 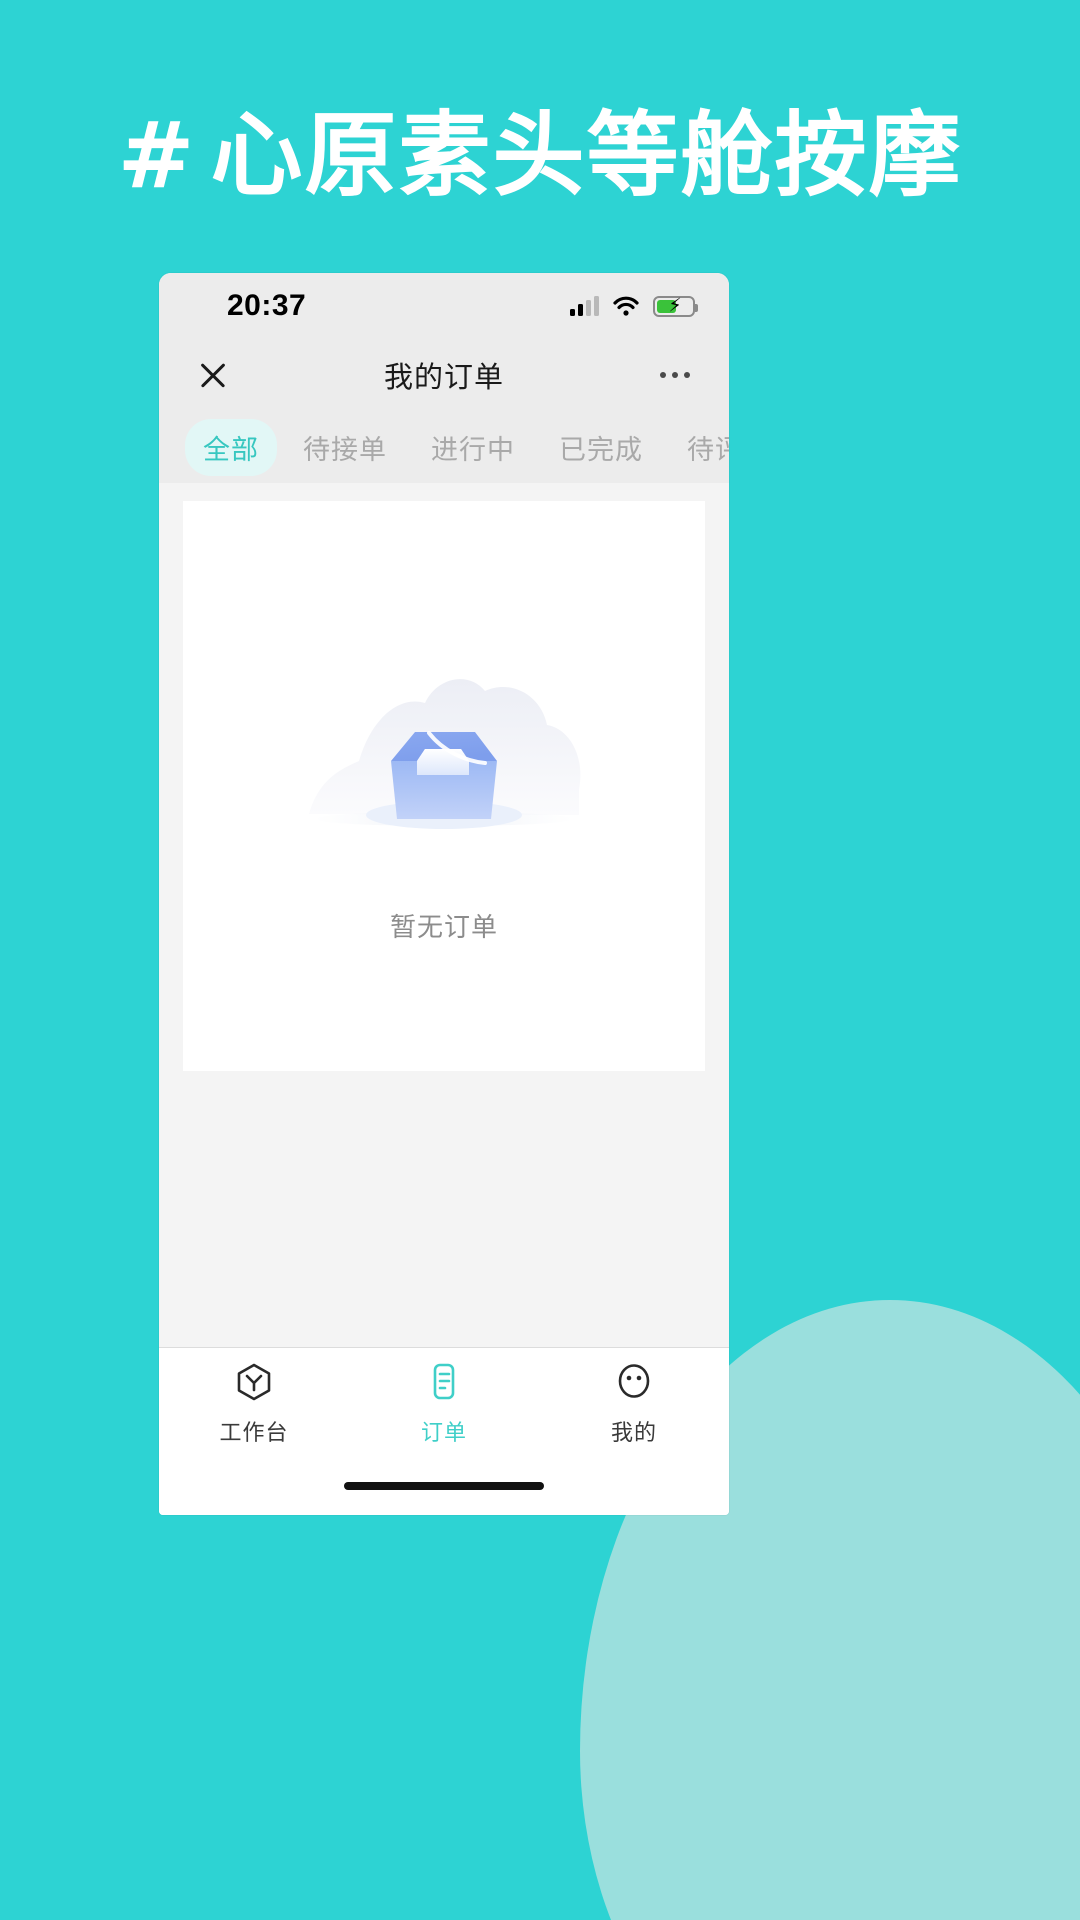 I want to click on workbench-hexagon-icon, so click(x=254, y=1384).